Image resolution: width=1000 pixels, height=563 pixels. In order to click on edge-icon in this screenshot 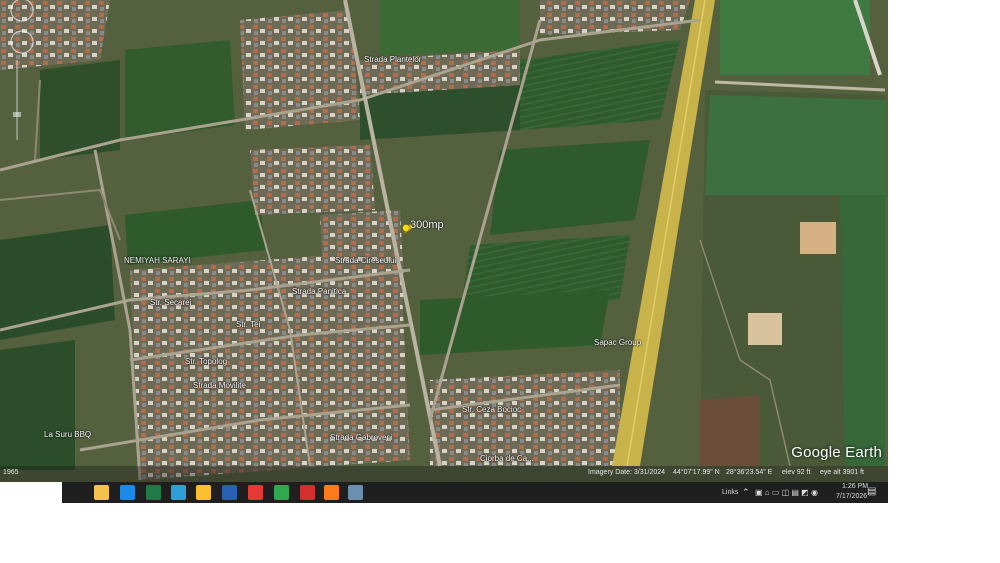, I will do `click(127, 492)`.